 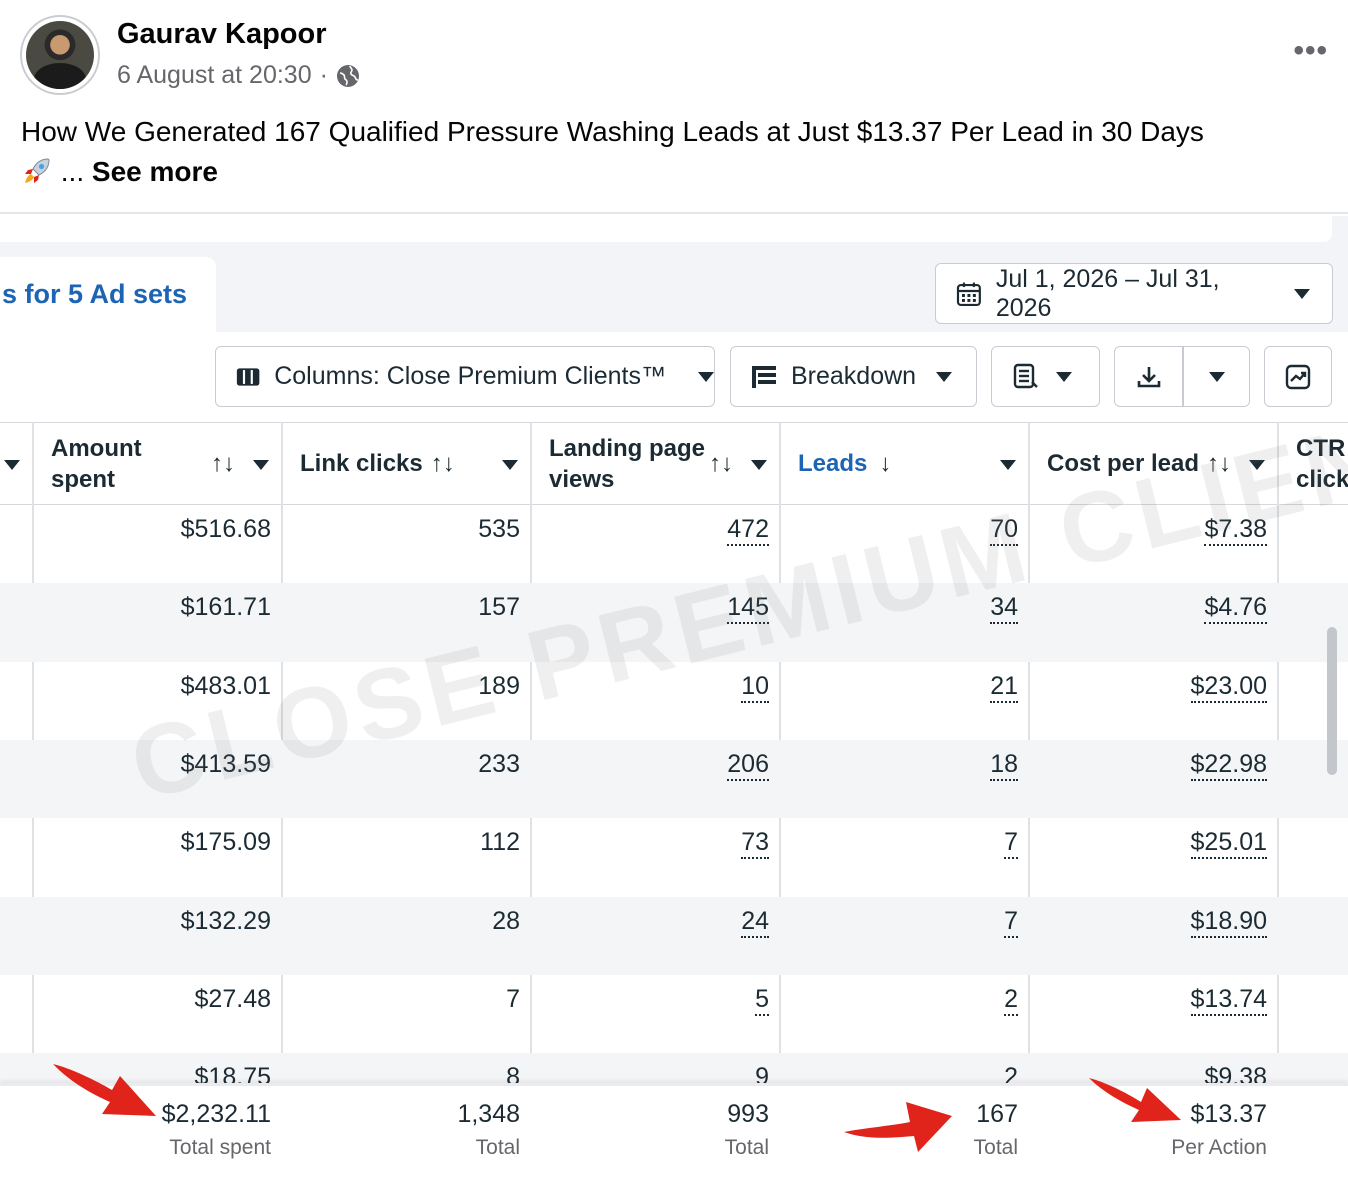 What do you see at coordinates (748, 530) in the screenshot?
I see `landing-page-views-cell: 472` at bounding box center [748, 530].